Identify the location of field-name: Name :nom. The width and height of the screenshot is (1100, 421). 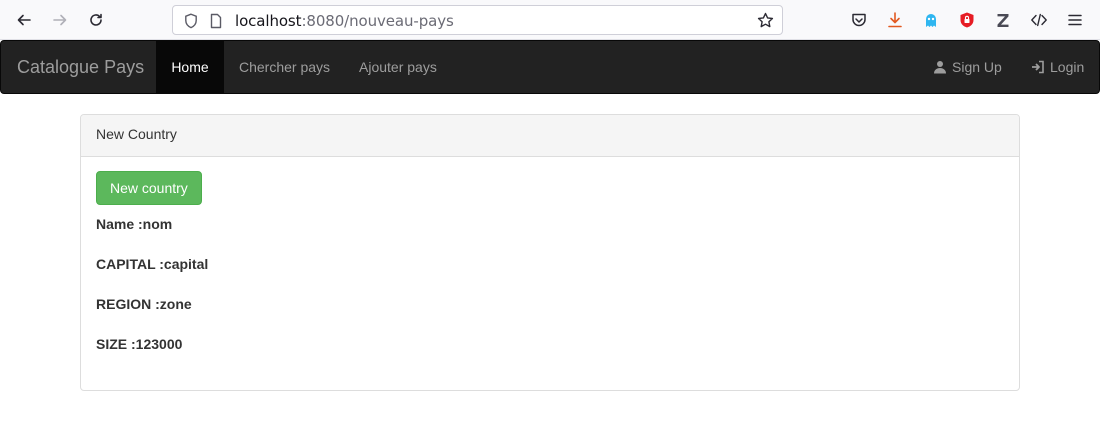
(134, 224).